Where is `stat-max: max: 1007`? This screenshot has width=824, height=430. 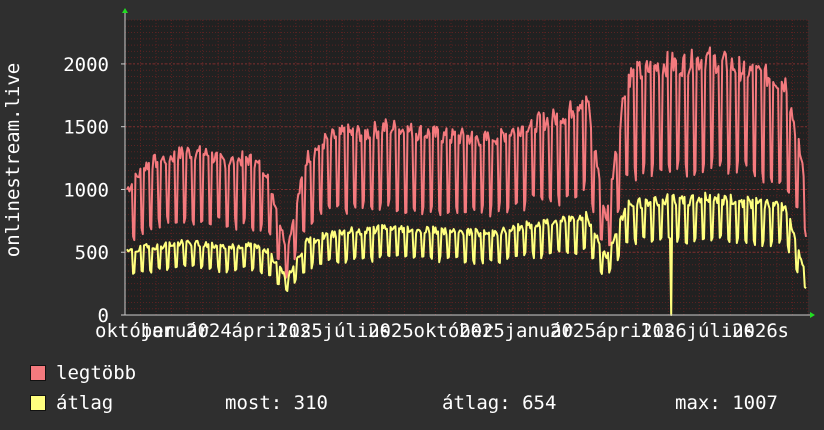
stat-max: max: 1007 is located at coordinates (726, 403).